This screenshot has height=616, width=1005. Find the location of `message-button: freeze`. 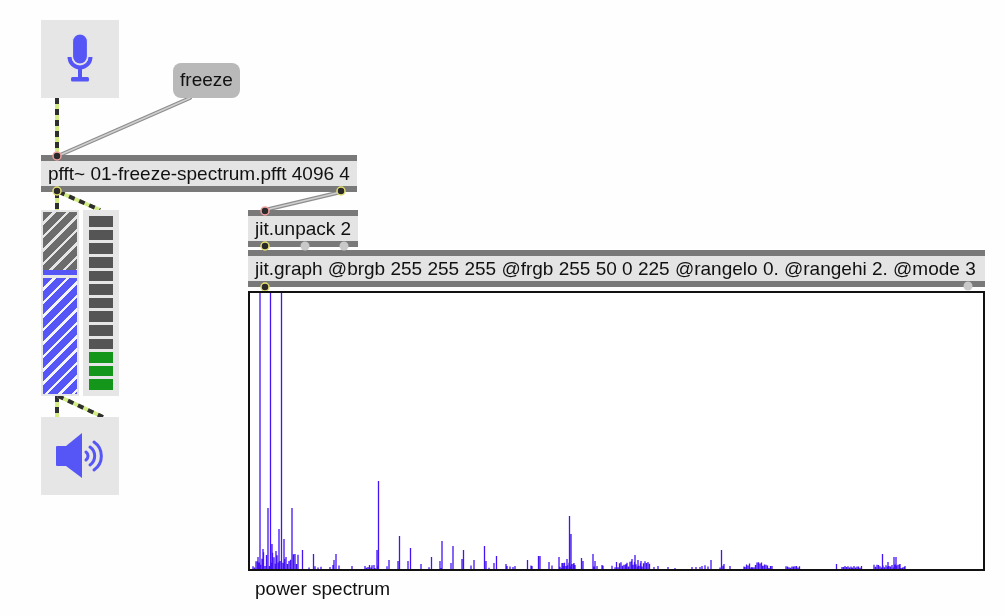

message-button: freeze is located at coordinates (206, 80).